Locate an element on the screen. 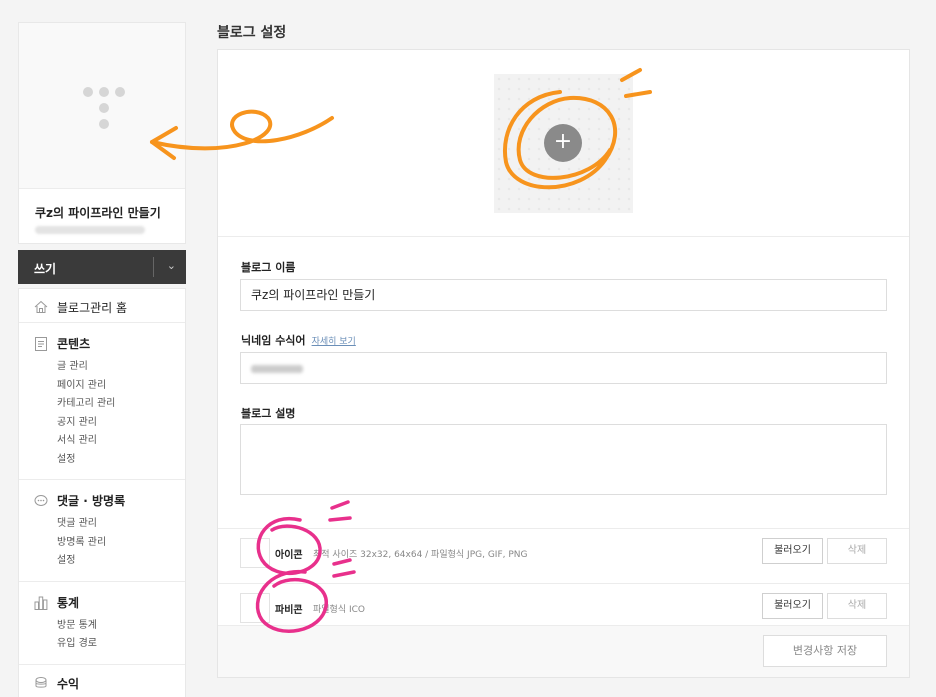 Image resolution: width=936 pixels, height=697 pixels. blog-name-input: 쿠z의 파이프라인 만들기 is located at coordinates (563, 295).